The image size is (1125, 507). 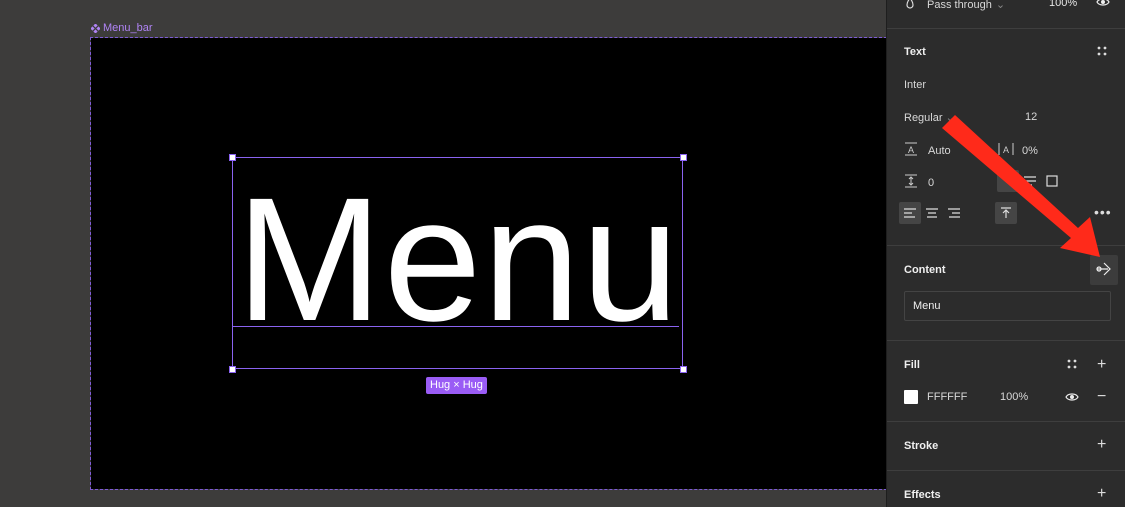 What do you see at coordinates (1014, 397) in the screenshot?
I see `fill-opacity-value: 100%` at bounding box center [1014, 397].